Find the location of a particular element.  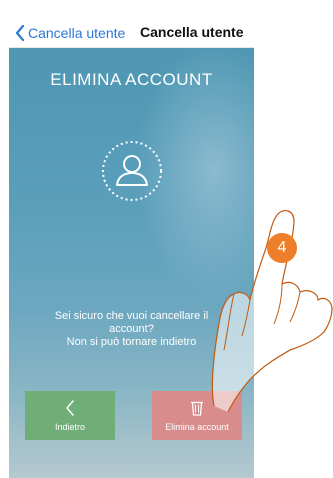

message-line: account? is located at coordinates (131, 329).